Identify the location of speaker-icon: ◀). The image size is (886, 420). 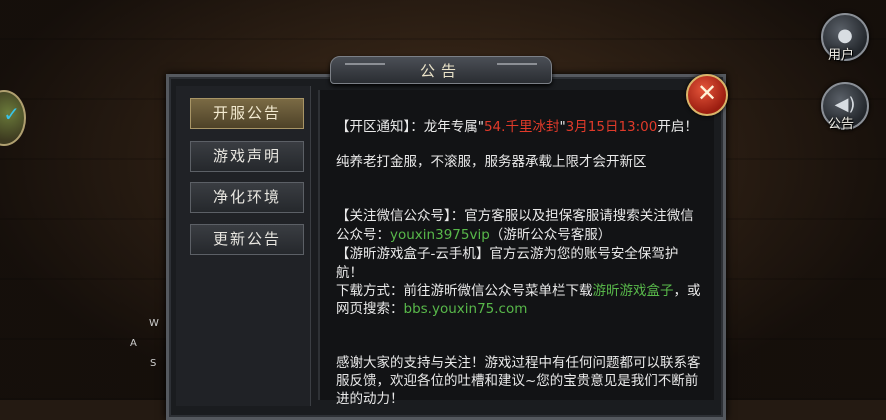
(845, 104).